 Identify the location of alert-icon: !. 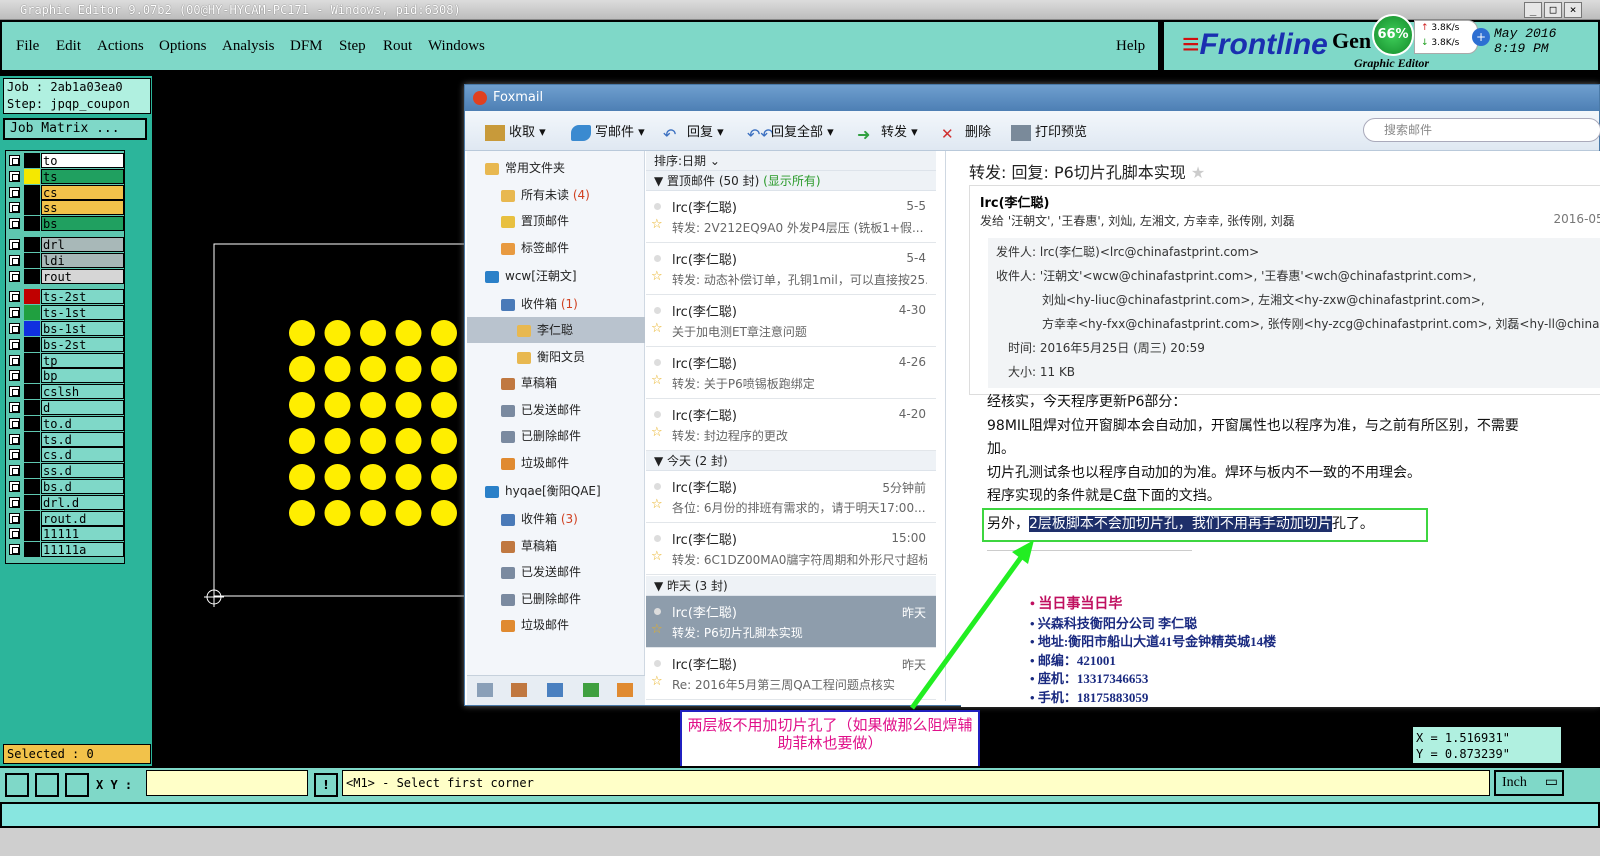
(326, 785).